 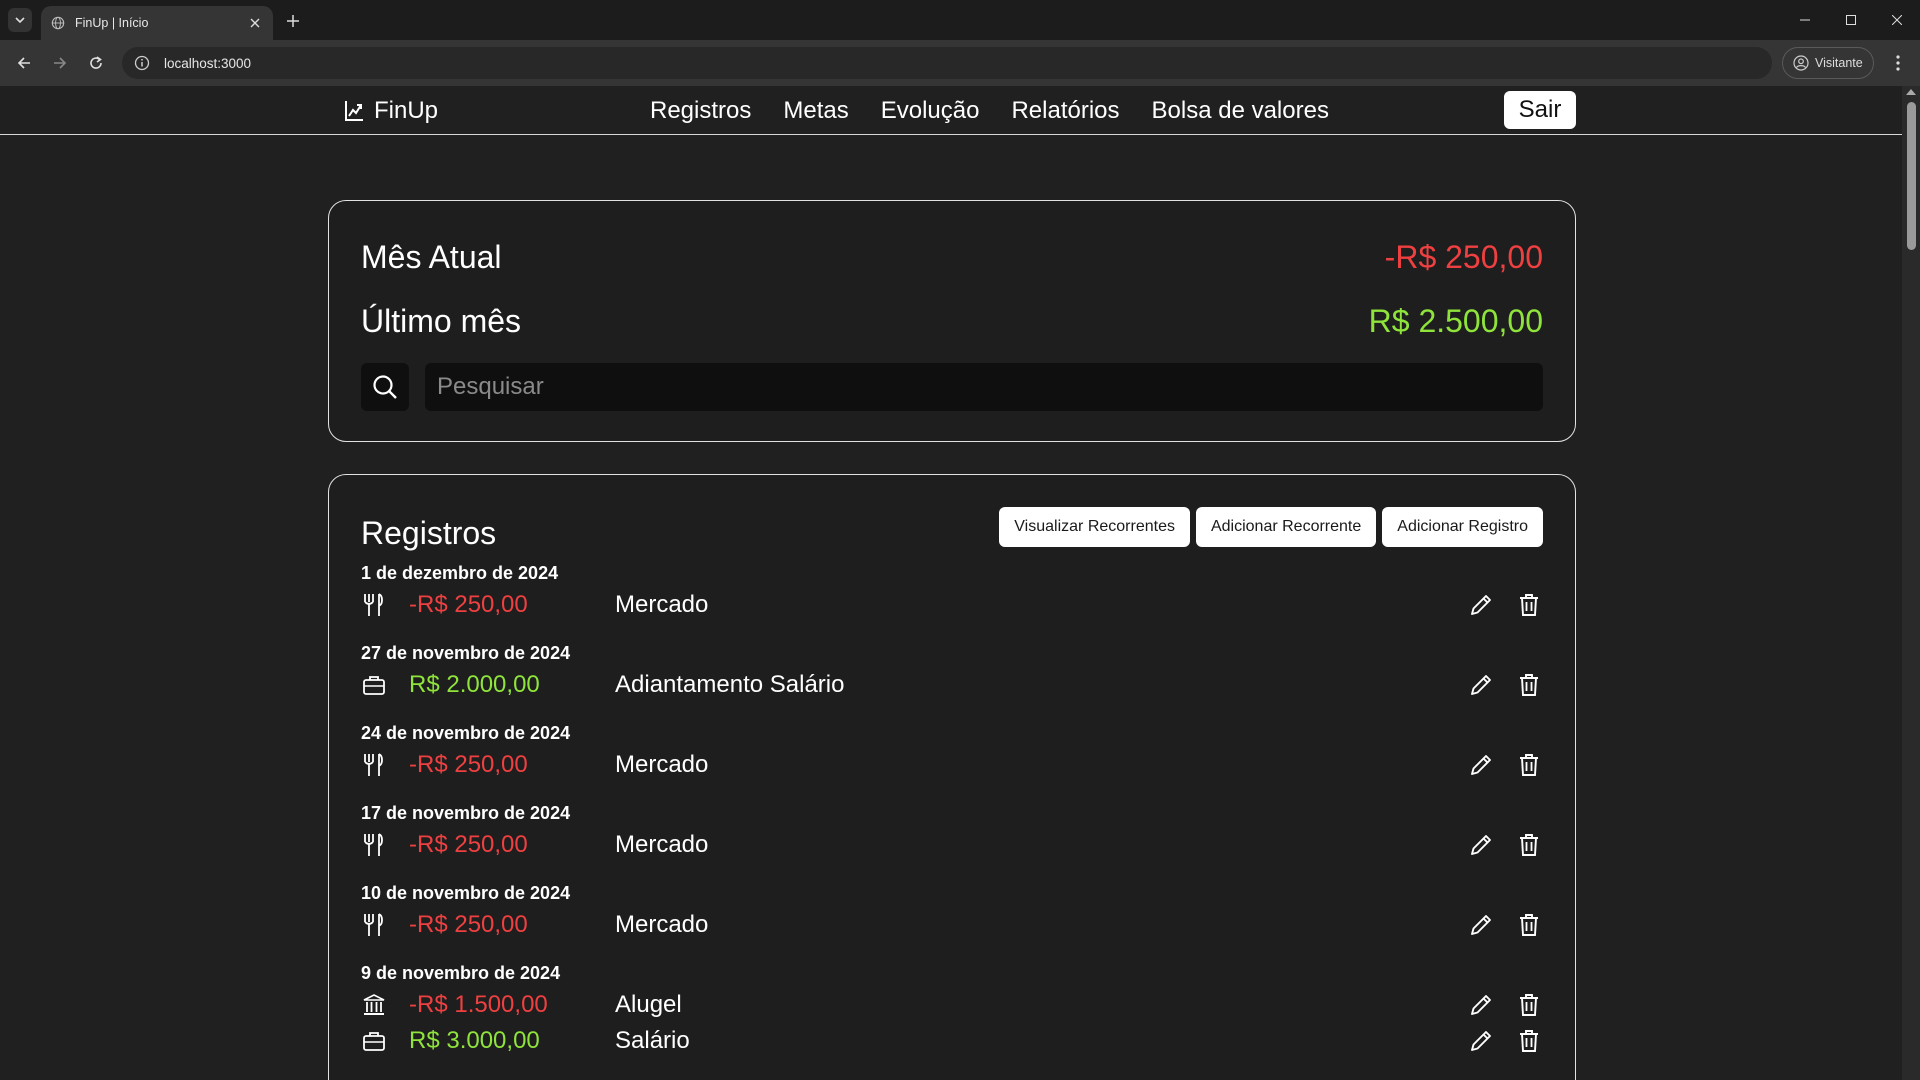 What do you see at coordinates (952, 1041) in the screenshot?
I see `record-row: R$ 3.000,00 Salário` at bounding box center [952, 1041].